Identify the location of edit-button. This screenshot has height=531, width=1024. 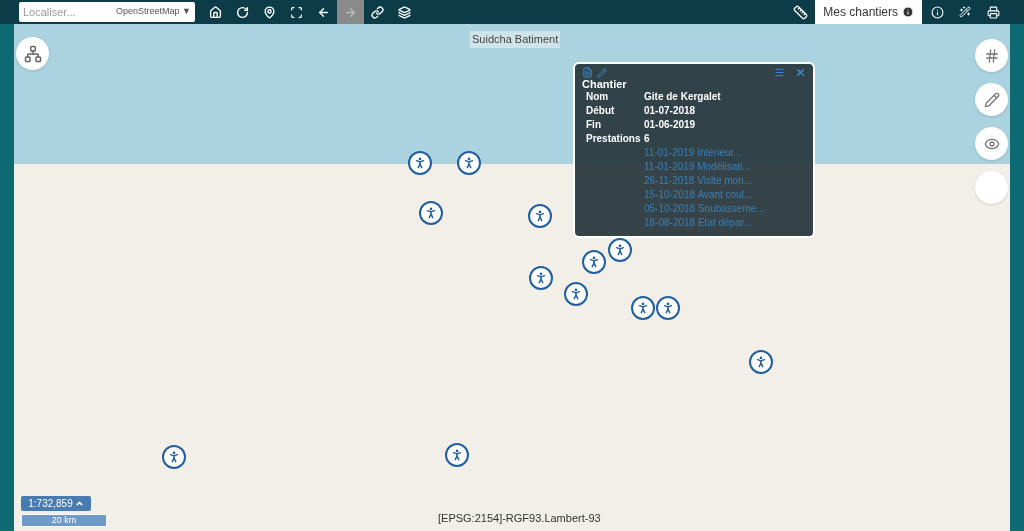
(991, 99).